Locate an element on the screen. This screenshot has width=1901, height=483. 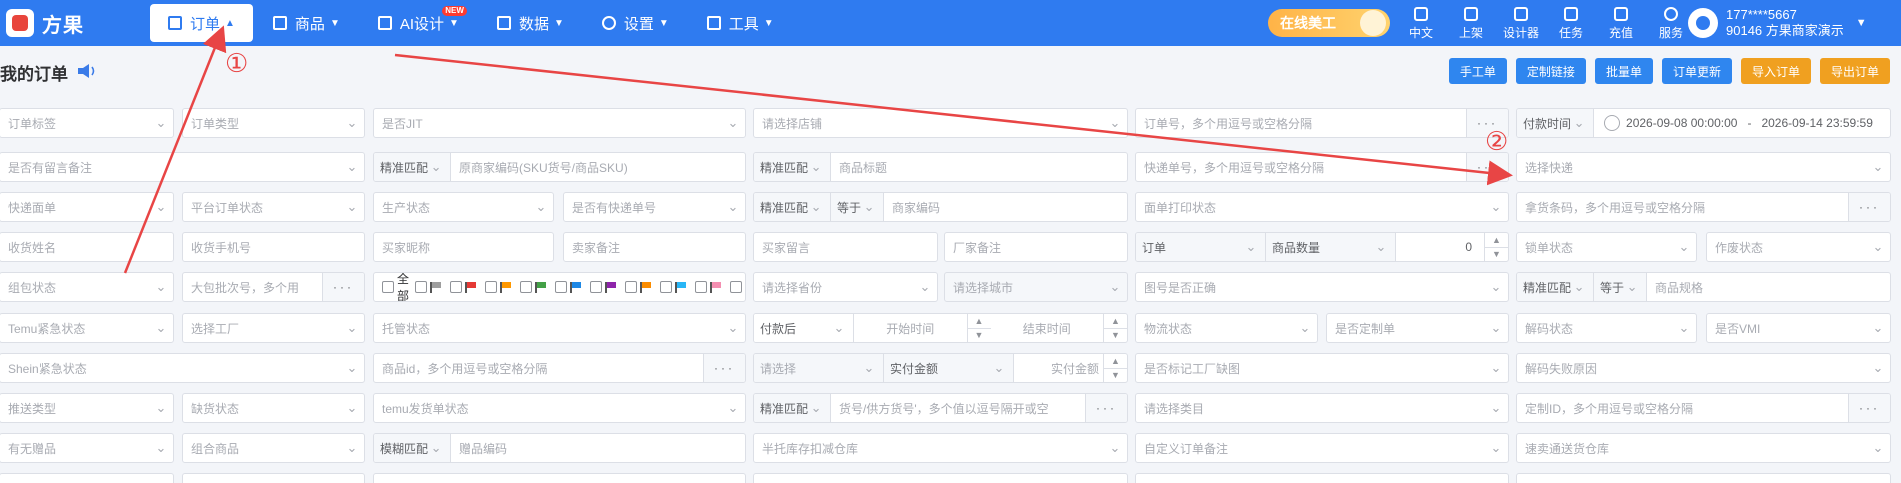
date-start: 2026-09-08 00:00:00 is located at coordinates (1681, 123).